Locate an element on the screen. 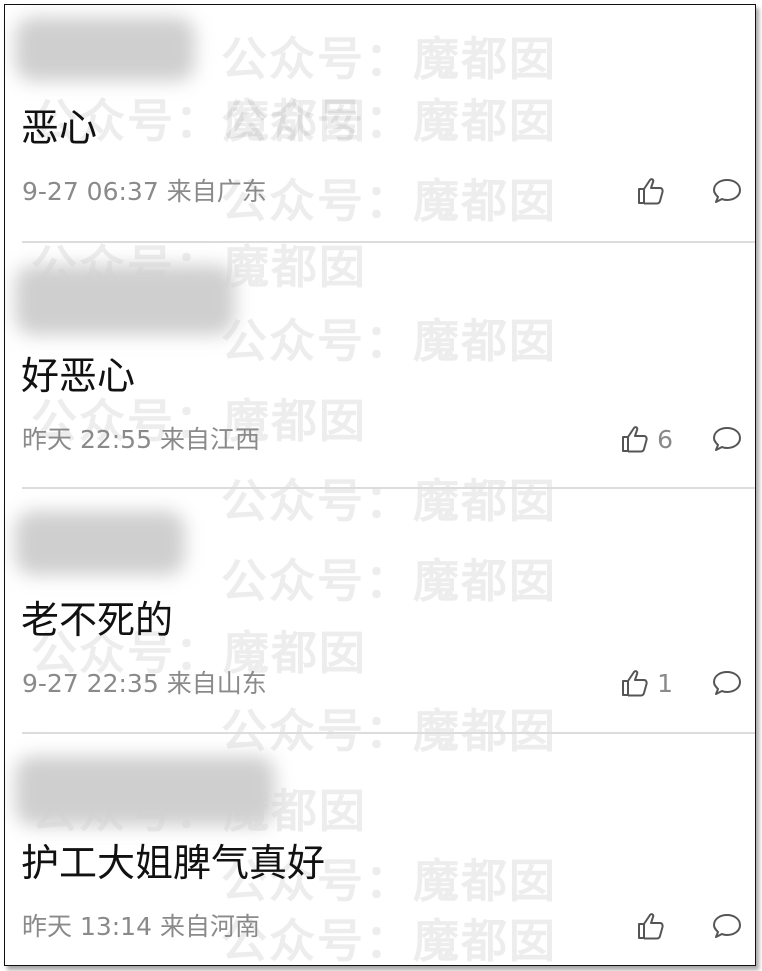 The image size is (762, 971). comment-time: 9-27 22:35 is located at coordinates (90, 683).